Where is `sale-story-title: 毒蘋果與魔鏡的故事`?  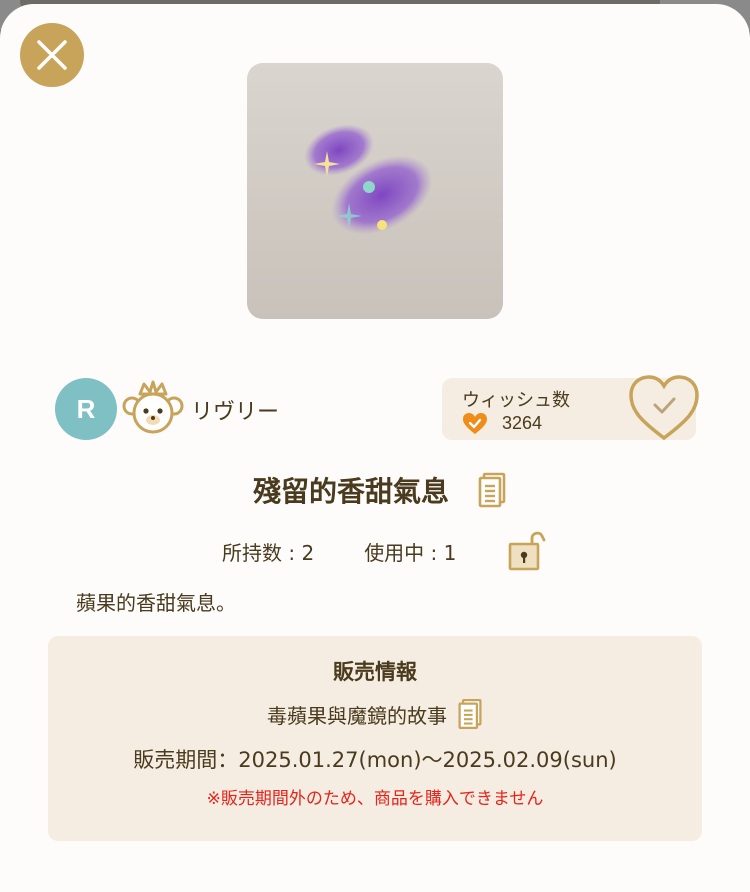 sale-story-title: 毒蘋果與魔鏡的故事 is located at coordinates (357, 714).